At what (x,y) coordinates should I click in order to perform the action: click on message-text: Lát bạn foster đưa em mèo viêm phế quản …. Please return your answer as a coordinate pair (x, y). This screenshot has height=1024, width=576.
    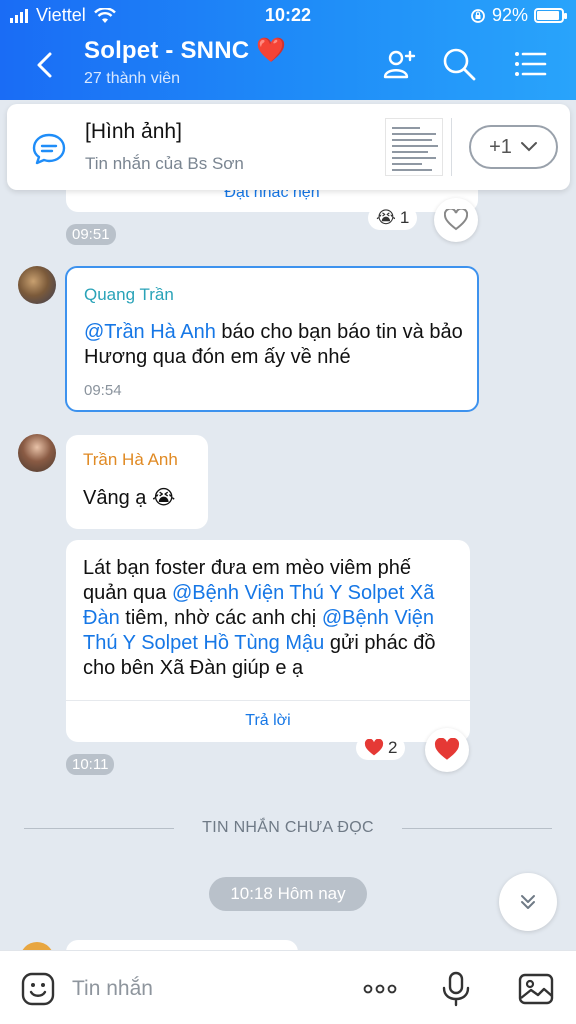
    Looking at the image, I should click on (259, 618).